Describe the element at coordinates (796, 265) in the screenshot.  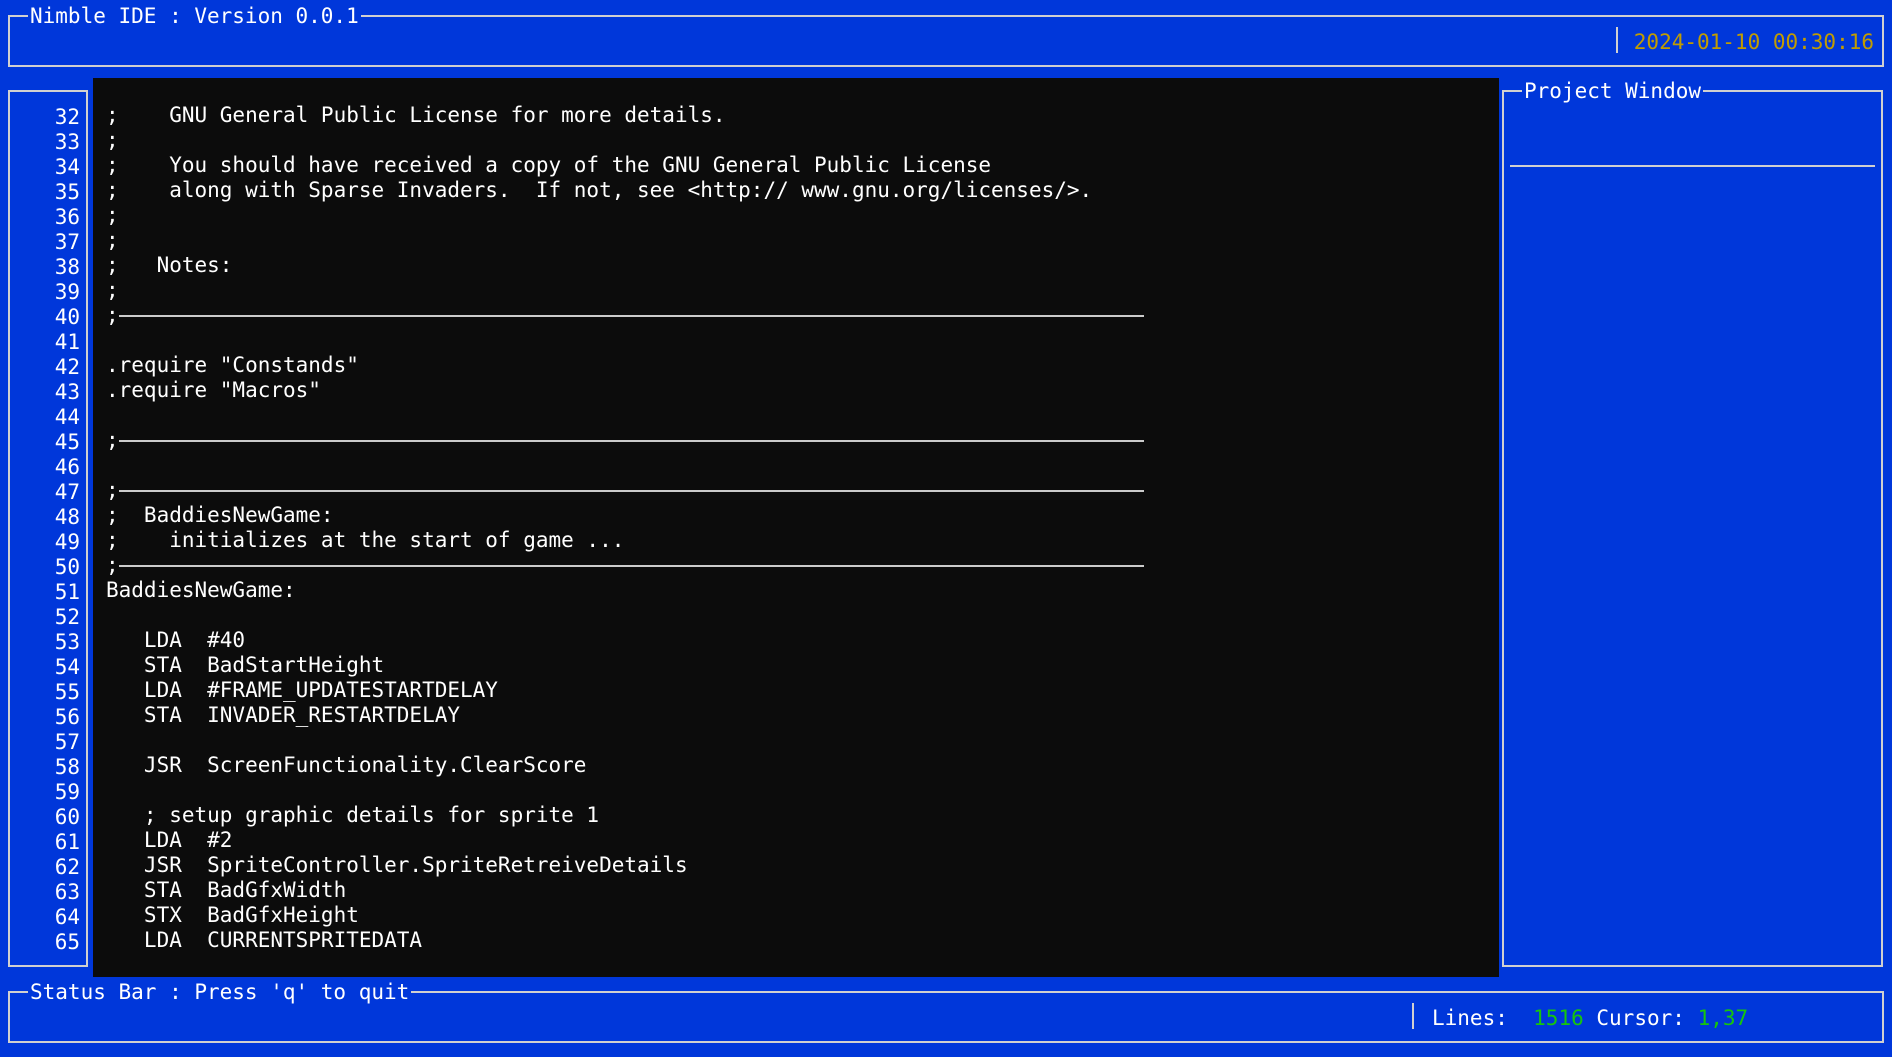
I see `code-line: ; Notes:` at that location.